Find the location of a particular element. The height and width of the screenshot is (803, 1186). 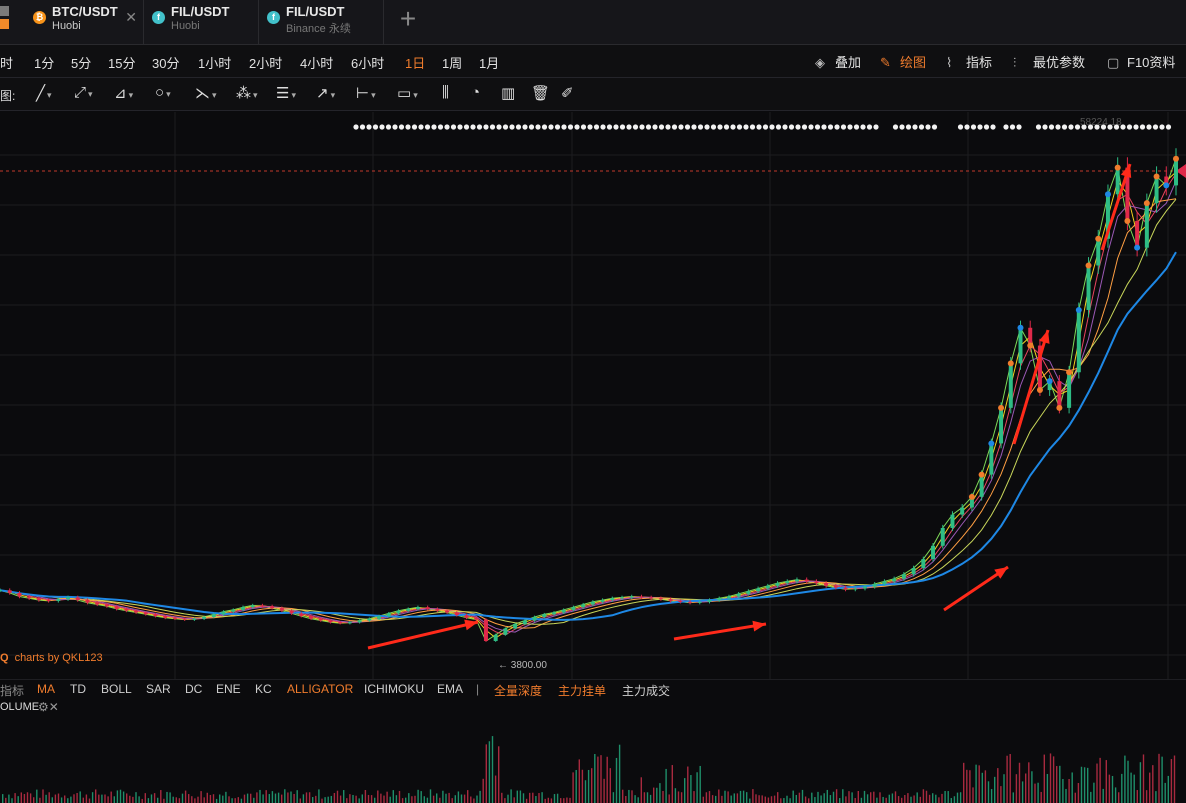

fib-tool-icon: ☰ ▾ is located at coordinates (286, 93).